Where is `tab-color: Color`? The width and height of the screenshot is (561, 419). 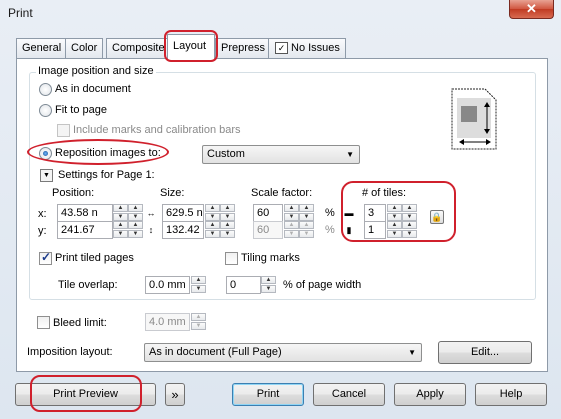
tab-color: Color is located at coordinates (84, 48).